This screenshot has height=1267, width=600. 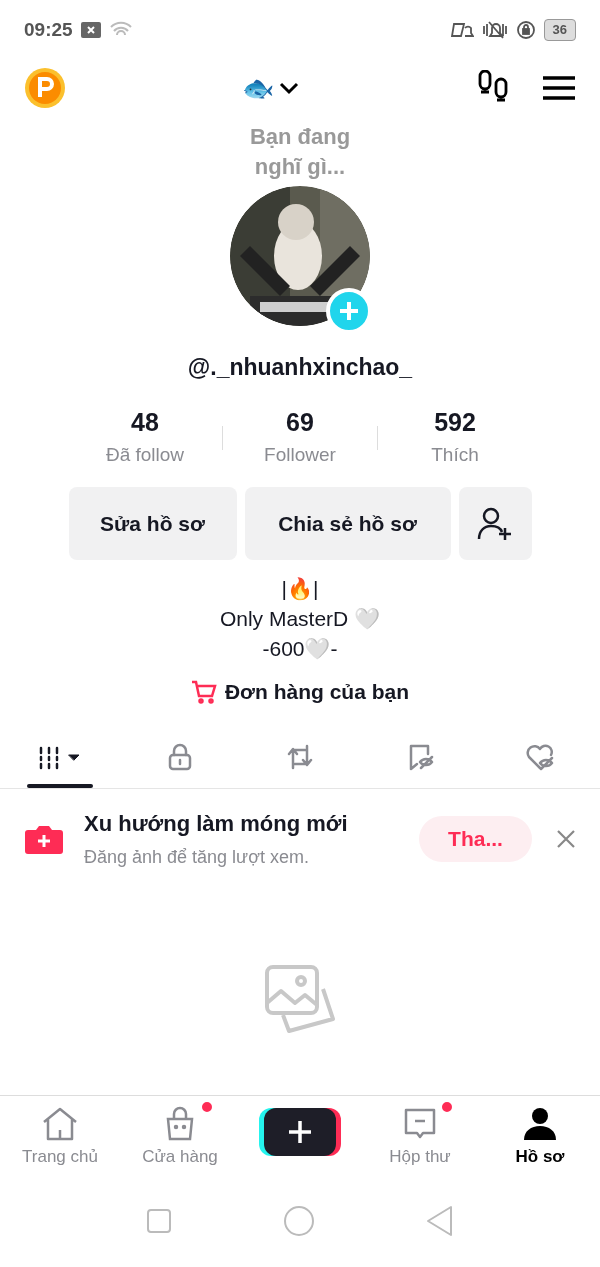 What do you see at coordinates (420, 1138) in the screenshot?
I see `nav-tab: Hộp thư` at bounding box center [420, 1138].